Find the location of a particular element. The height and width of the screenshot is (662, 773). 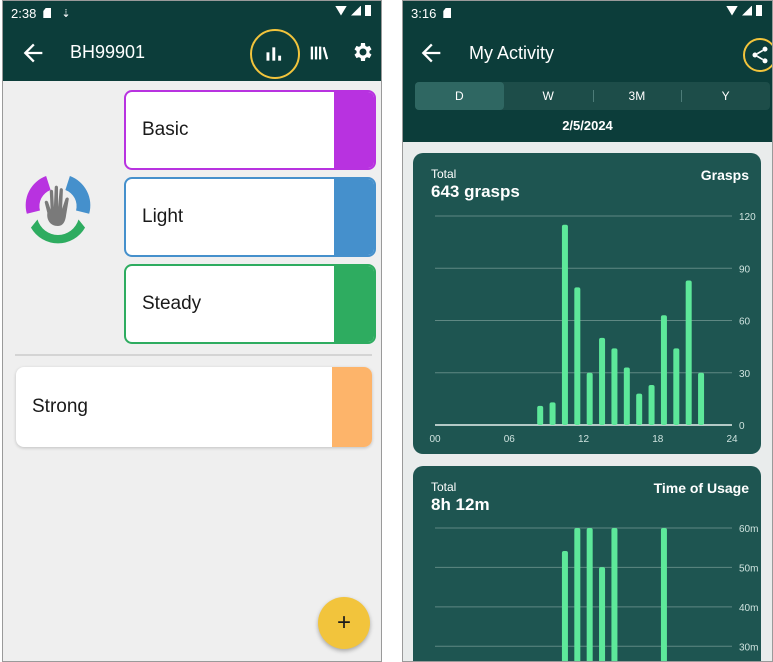

y-tick-label: 90 is located at coordinates (745, 269).